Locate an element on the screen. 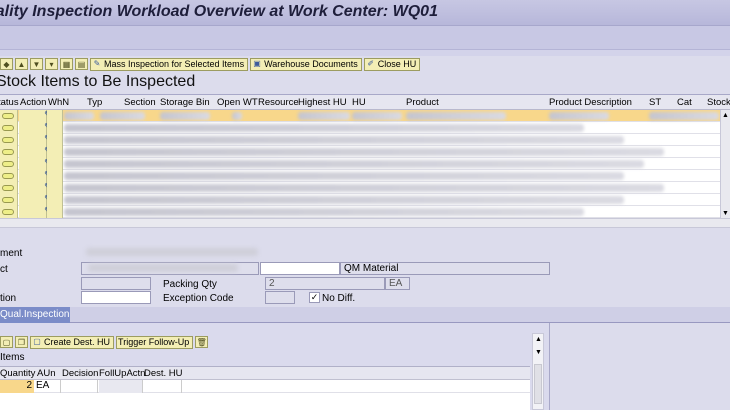 This screenshot has height=410, width=730. trash-icon: 🗑 is located at coordinates (202, 342).